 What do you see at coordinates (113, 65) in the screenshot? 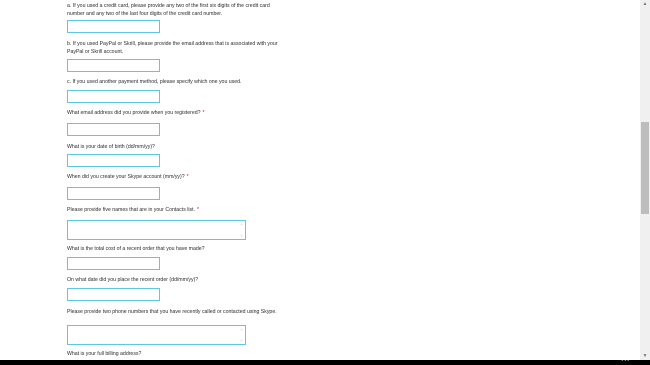
I see `paypal-email-input` at bounding box center [113, 65].